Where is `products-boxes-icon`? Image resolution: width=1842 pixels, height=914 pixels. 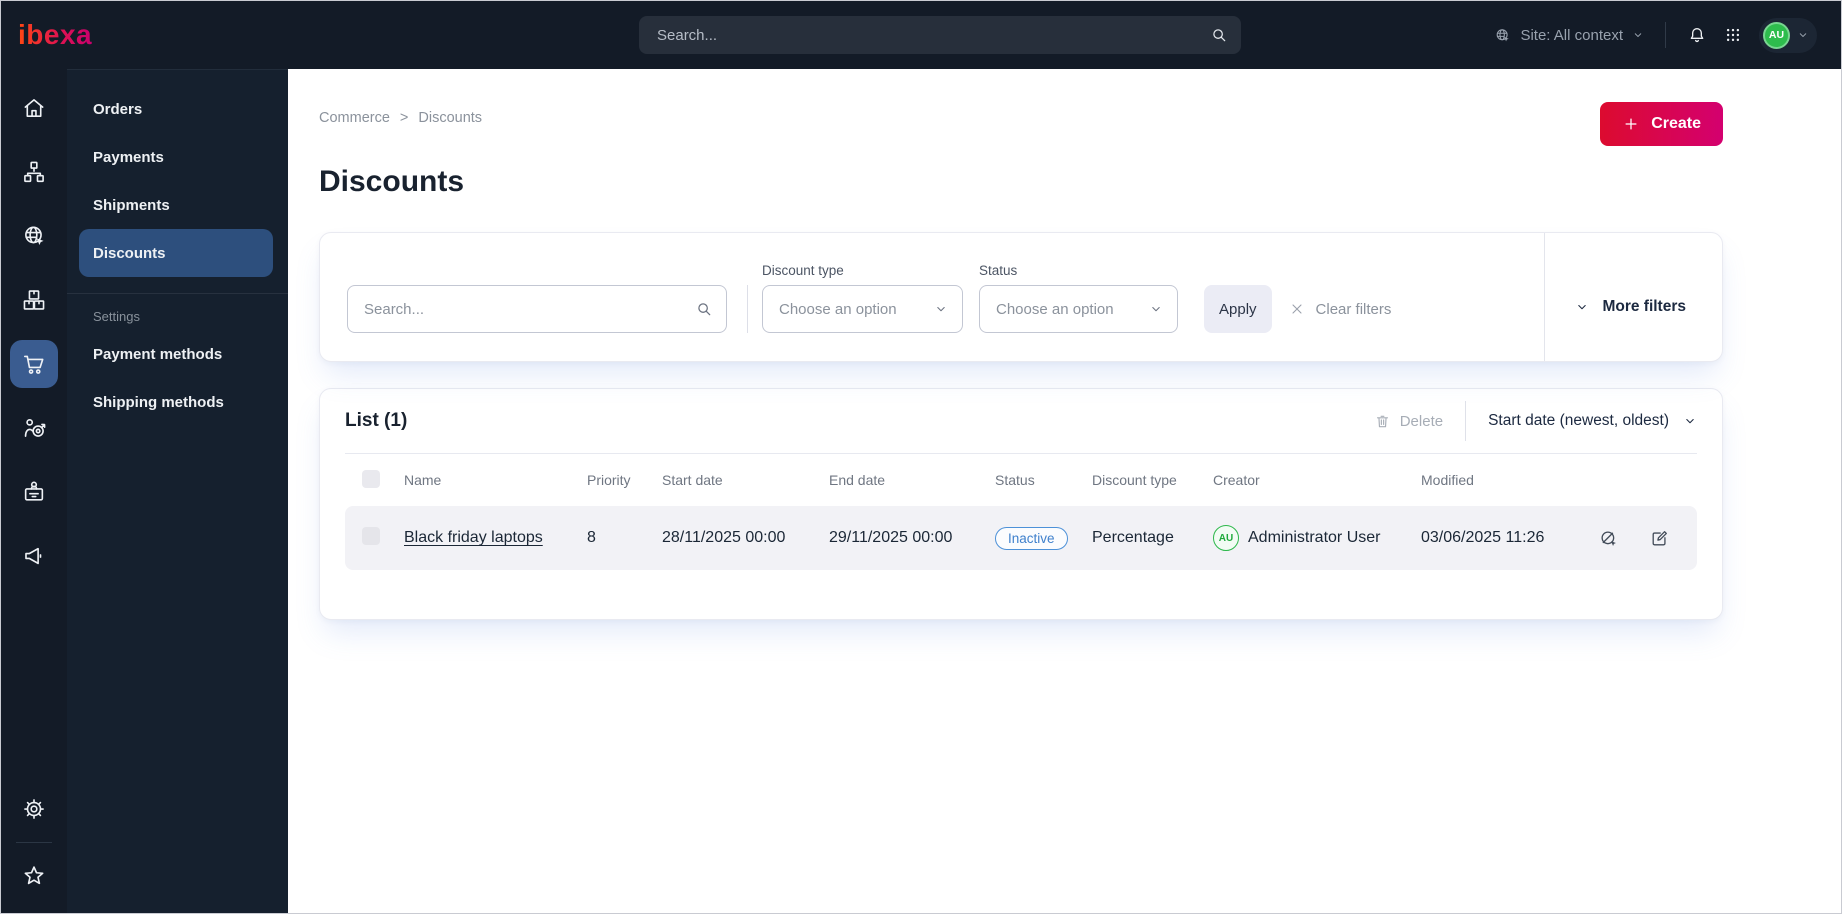
products-boxes-icon is located at coordinates (34, 300).